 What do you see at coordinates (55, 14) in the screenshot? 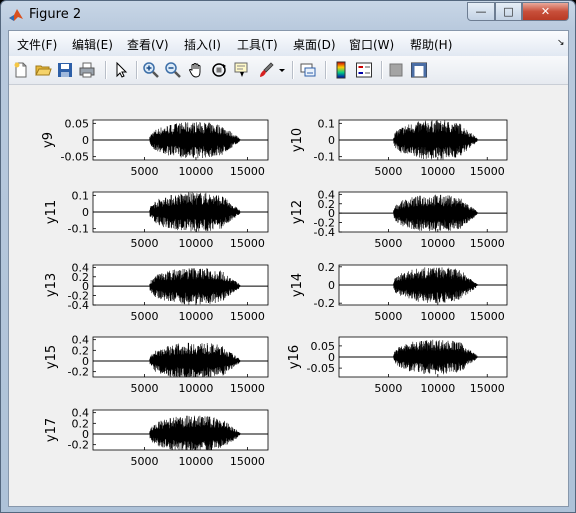
I see `window-title: Figure 2` at bounding box center [55, 14].